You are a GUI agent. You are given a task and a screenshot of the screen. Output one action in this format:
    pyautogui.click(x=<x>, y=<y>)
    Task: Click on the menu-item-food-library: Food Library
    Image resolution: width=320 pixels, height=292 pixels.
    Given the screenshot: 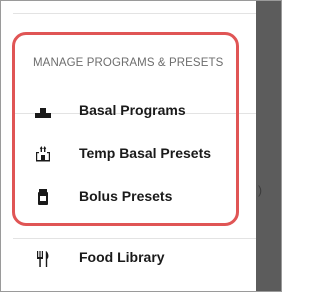 What is the action you would take?
    pyautogui.click(x=121, y=259)
    